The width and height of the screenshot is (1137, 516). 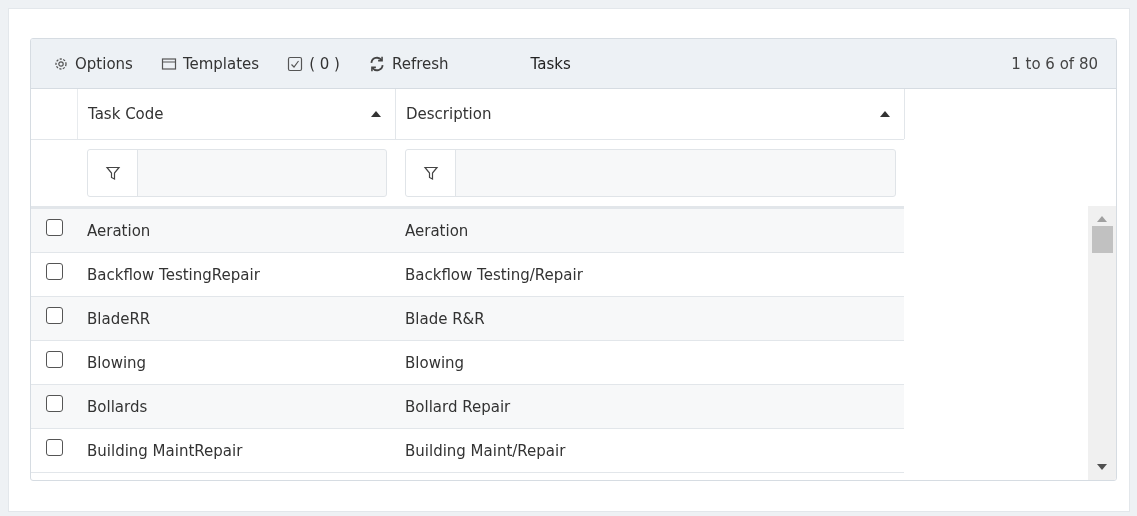 I want to click on table-cell-text: Building MaintRepair, so click(x=165, y=450).